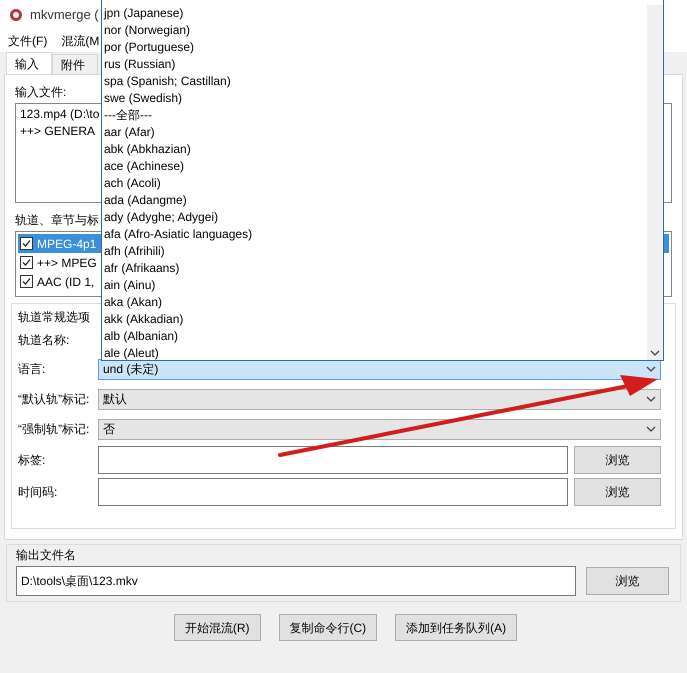  What do you see at coordinates (46, 554) in the screenshot?
I see `group-title: 输出文件名` at bounding box center [46, 554].